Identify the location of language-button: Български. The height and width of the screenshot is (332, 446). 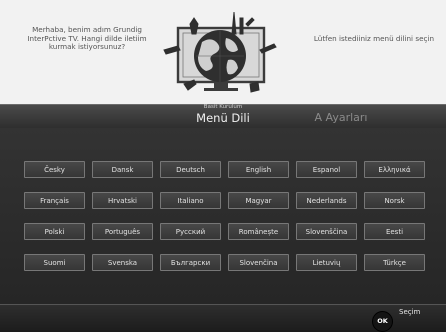
(190, 262).